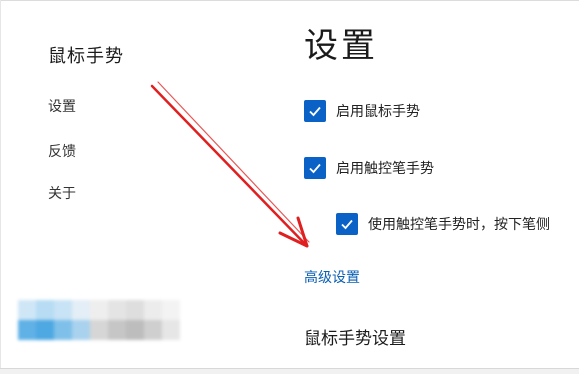 This screenshot has width=579, height=374. I want to click on sidebar-item-about: 关于, so click(62, 193).